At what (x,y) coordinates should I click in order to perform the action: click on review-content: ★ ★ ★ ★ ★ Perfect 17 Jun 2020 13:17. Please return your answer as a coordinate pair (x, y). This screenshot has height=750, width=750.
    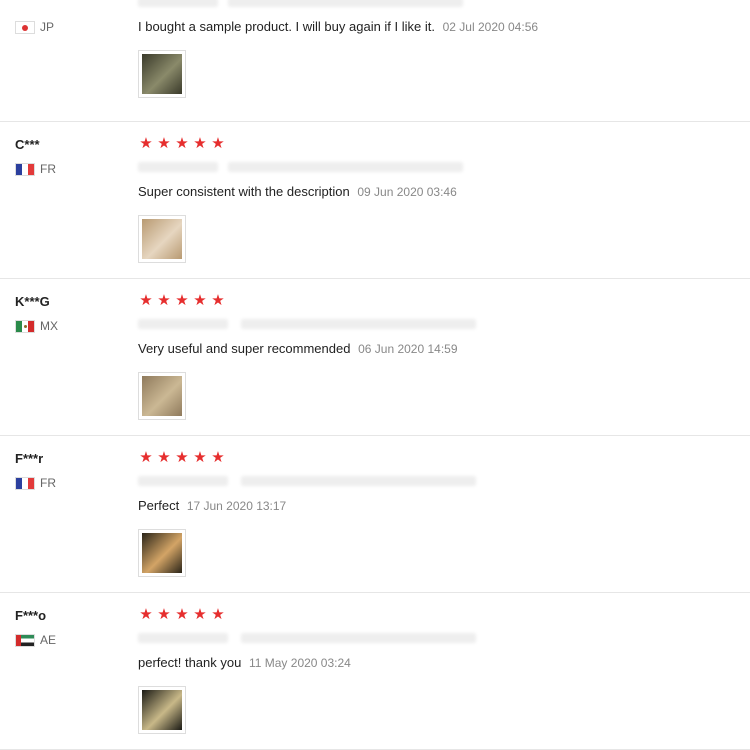
    Looking at the image, I should click on (438, 513).